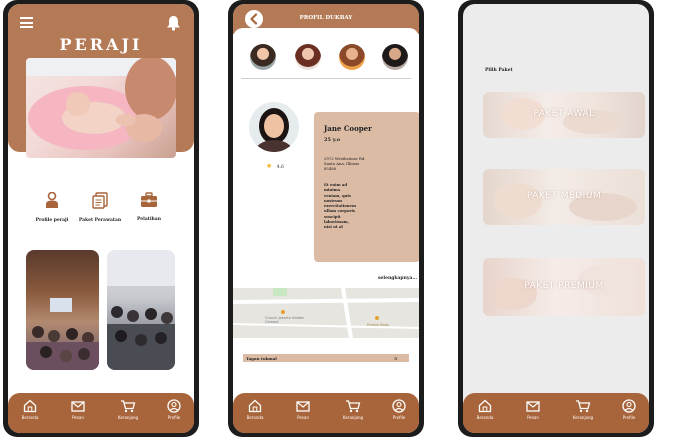  Describe the element at coordinates (285, 320) in the screenshot. I see `map-label: Crunch Jakarta Hidden Cement` at that location.